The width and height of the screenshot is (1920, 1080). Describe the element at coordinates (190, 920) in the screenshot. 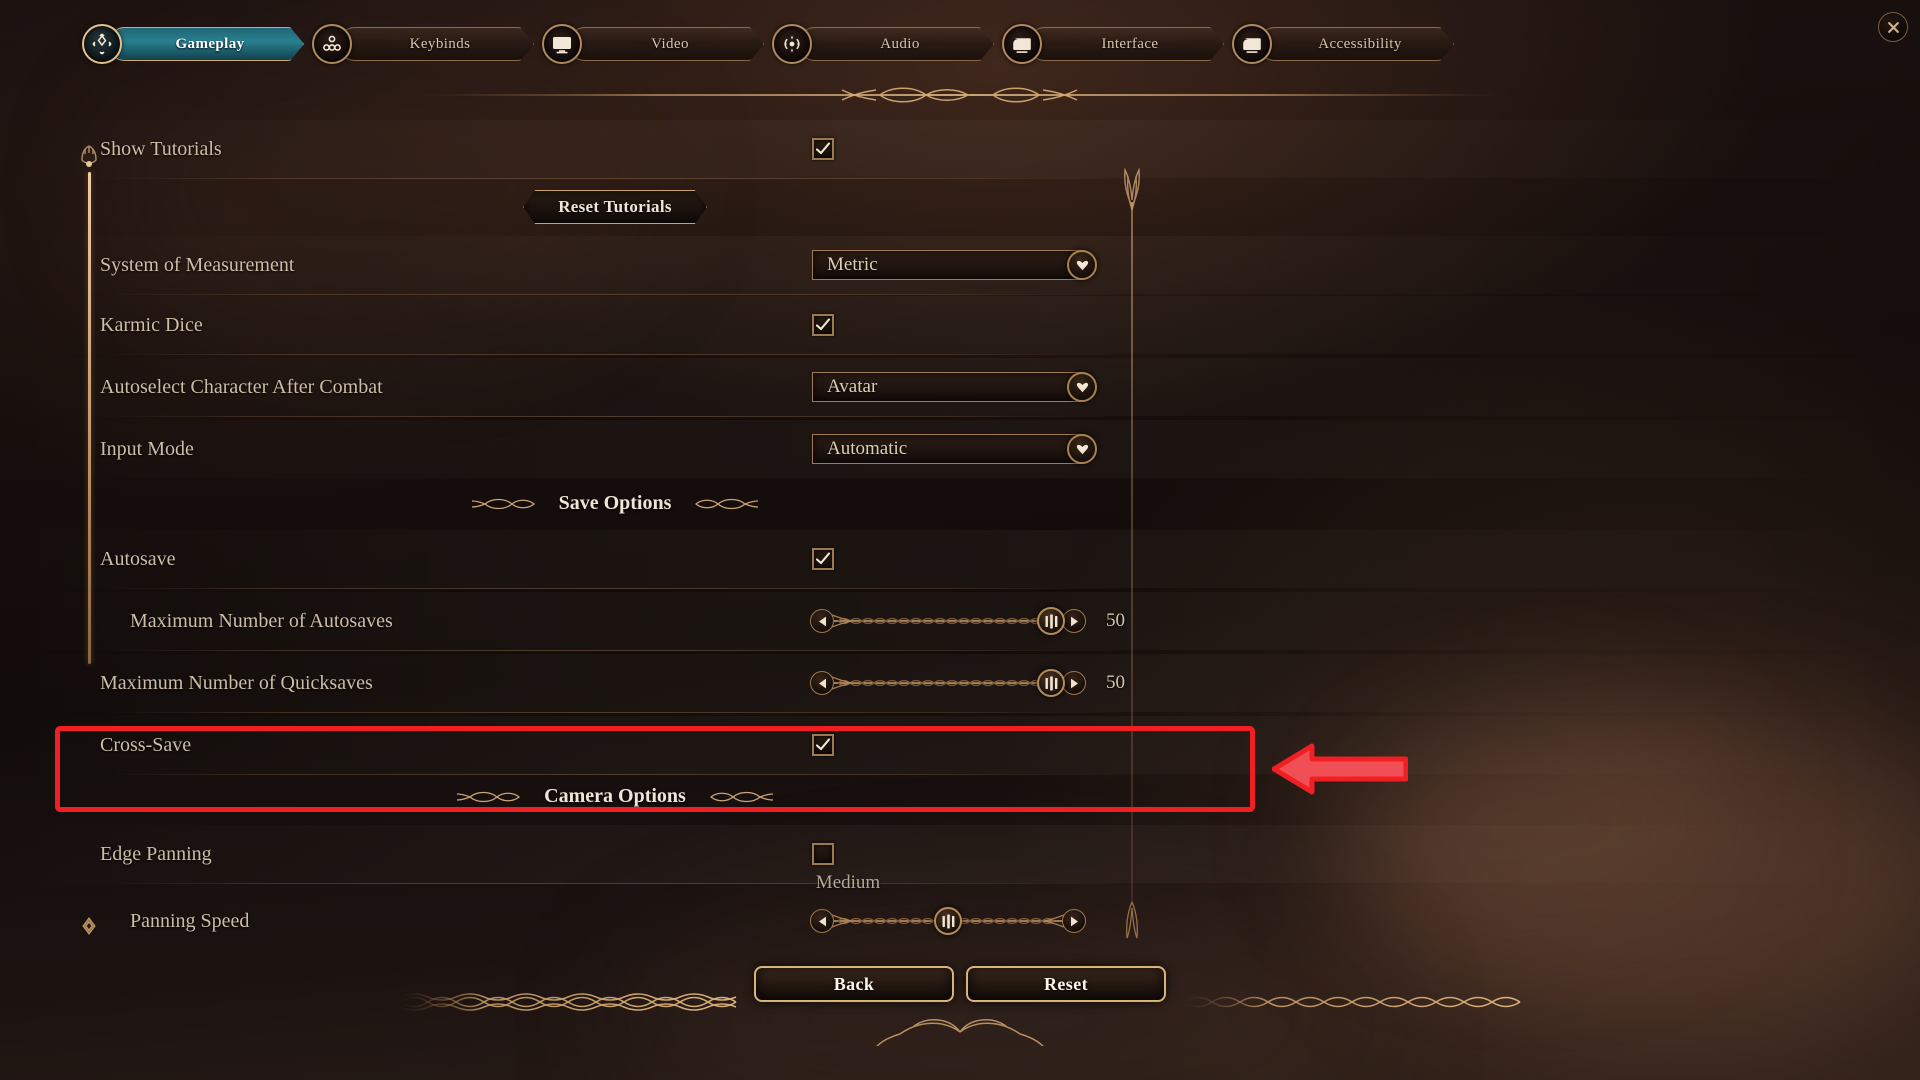

I see `setting-label: Panning Speed` at that location.